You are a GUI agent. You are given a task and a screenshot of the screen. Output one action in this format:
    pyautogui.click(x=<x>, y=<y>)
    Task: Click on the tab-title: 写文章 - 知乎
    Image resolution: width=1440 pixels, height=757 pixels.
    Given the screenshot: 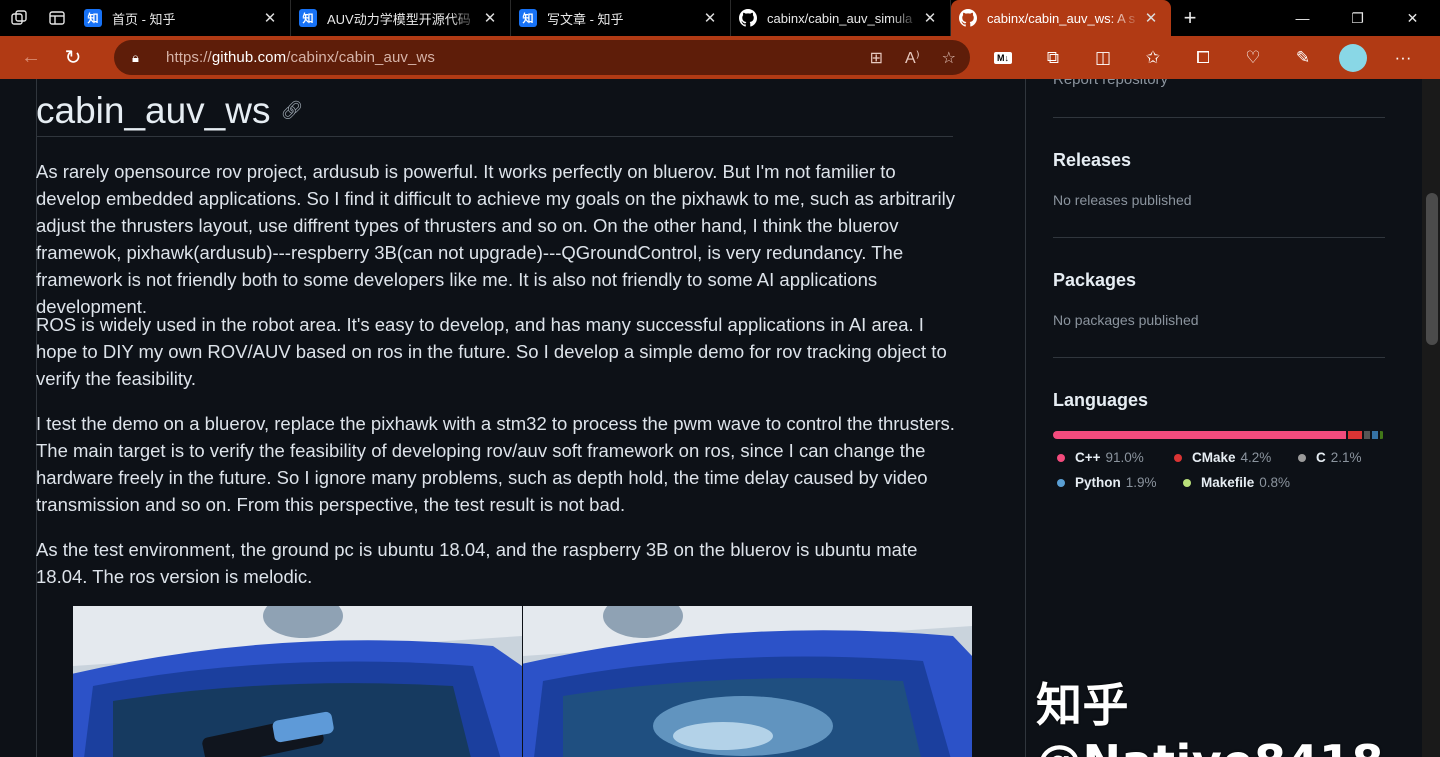 What is the action you would take?
    pyautogui.click(x=585, y=19)
    